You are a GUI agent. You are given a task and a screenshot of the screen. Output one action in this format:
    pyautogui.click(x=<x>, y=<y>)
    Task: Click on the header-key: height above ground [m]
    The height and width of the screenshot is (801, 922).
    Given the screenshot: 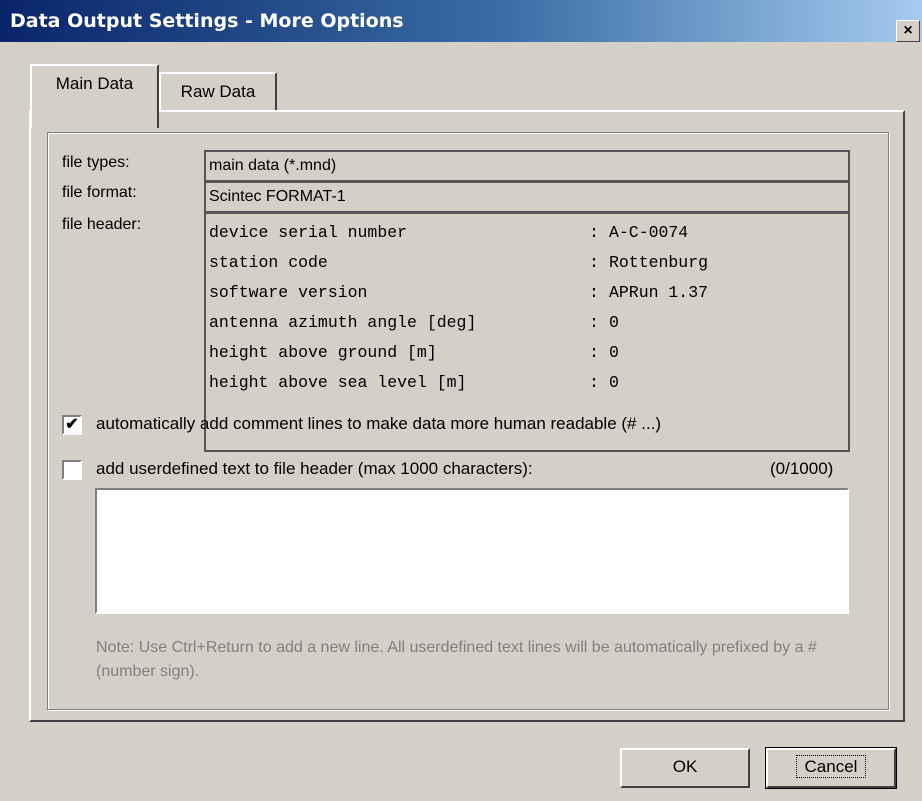 What is the action you would take?
    pyautogui.click(x=323, y=352)
    